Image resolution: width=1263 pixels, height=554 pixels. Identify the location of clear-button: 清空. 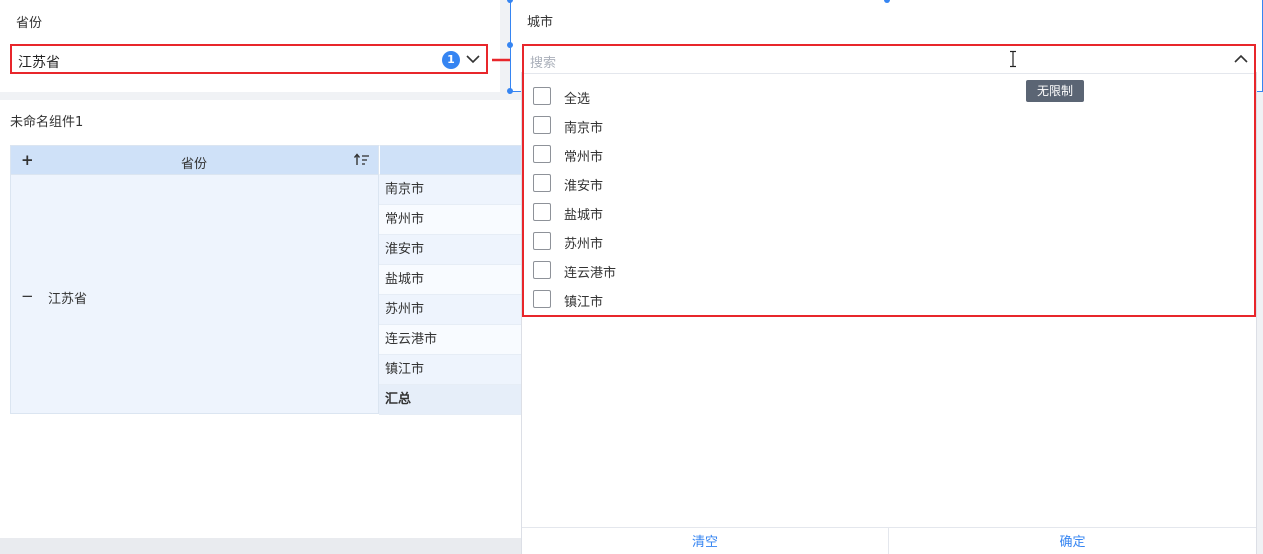
(705, 541).